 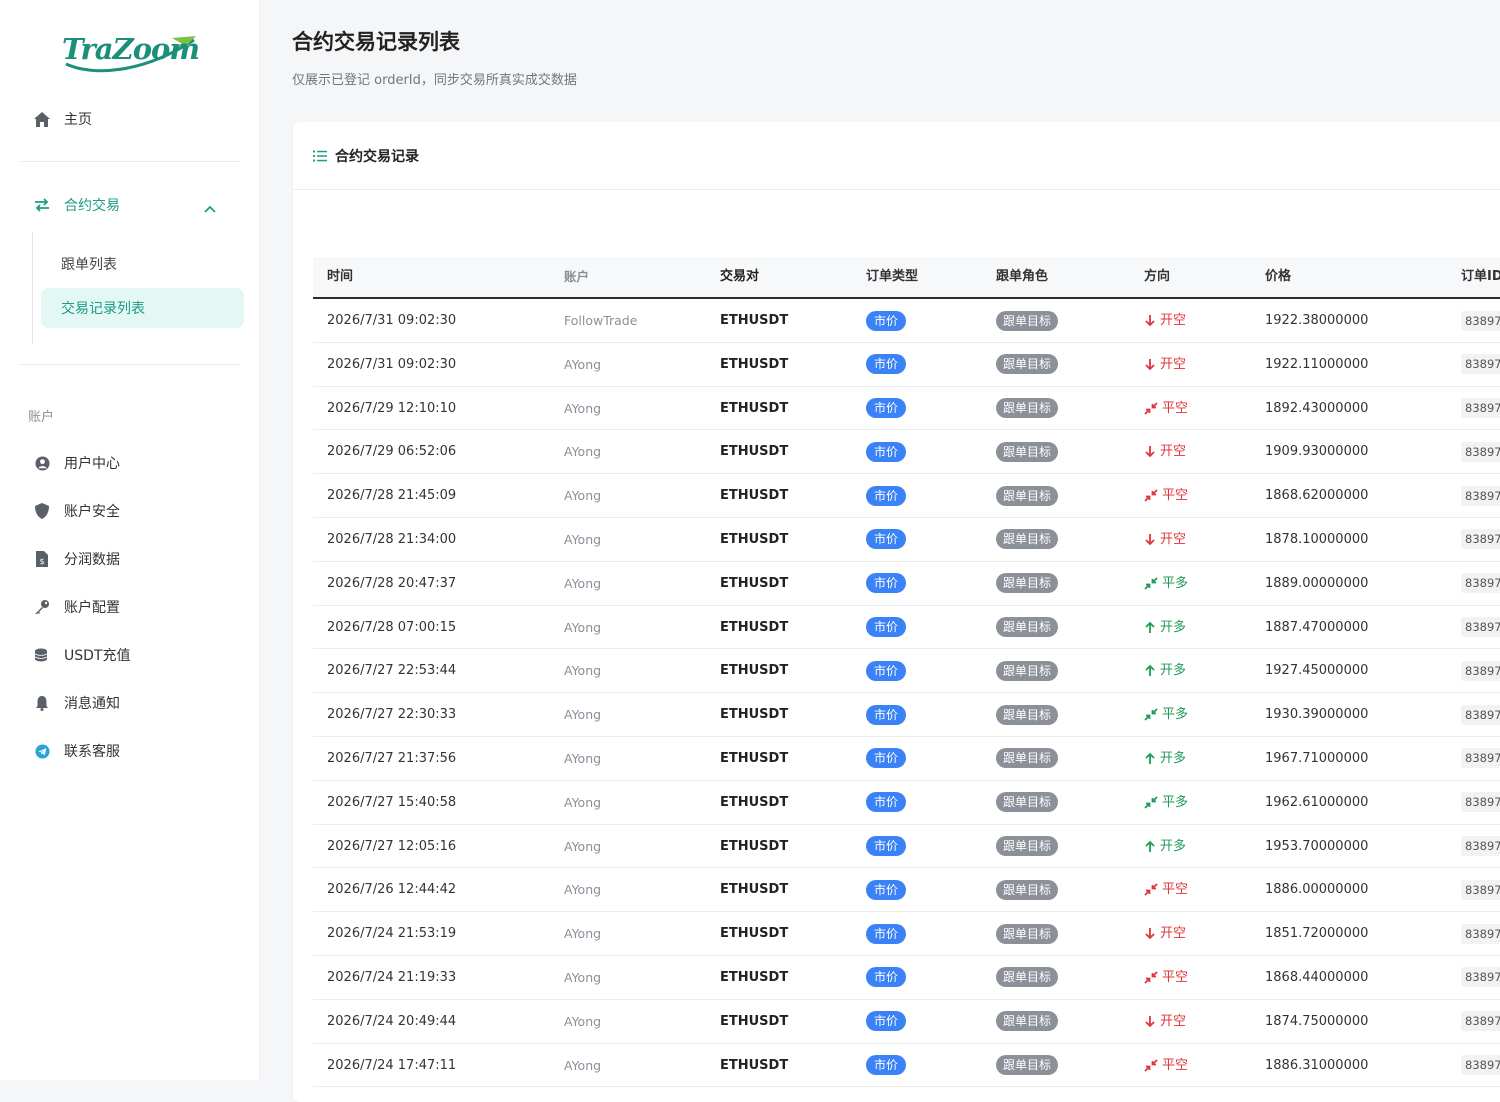 What do you see at coordinates (132, 205) in the screenshot?
I see `nav-contract-trading: 合约交易` at bounding box center [132, 205].